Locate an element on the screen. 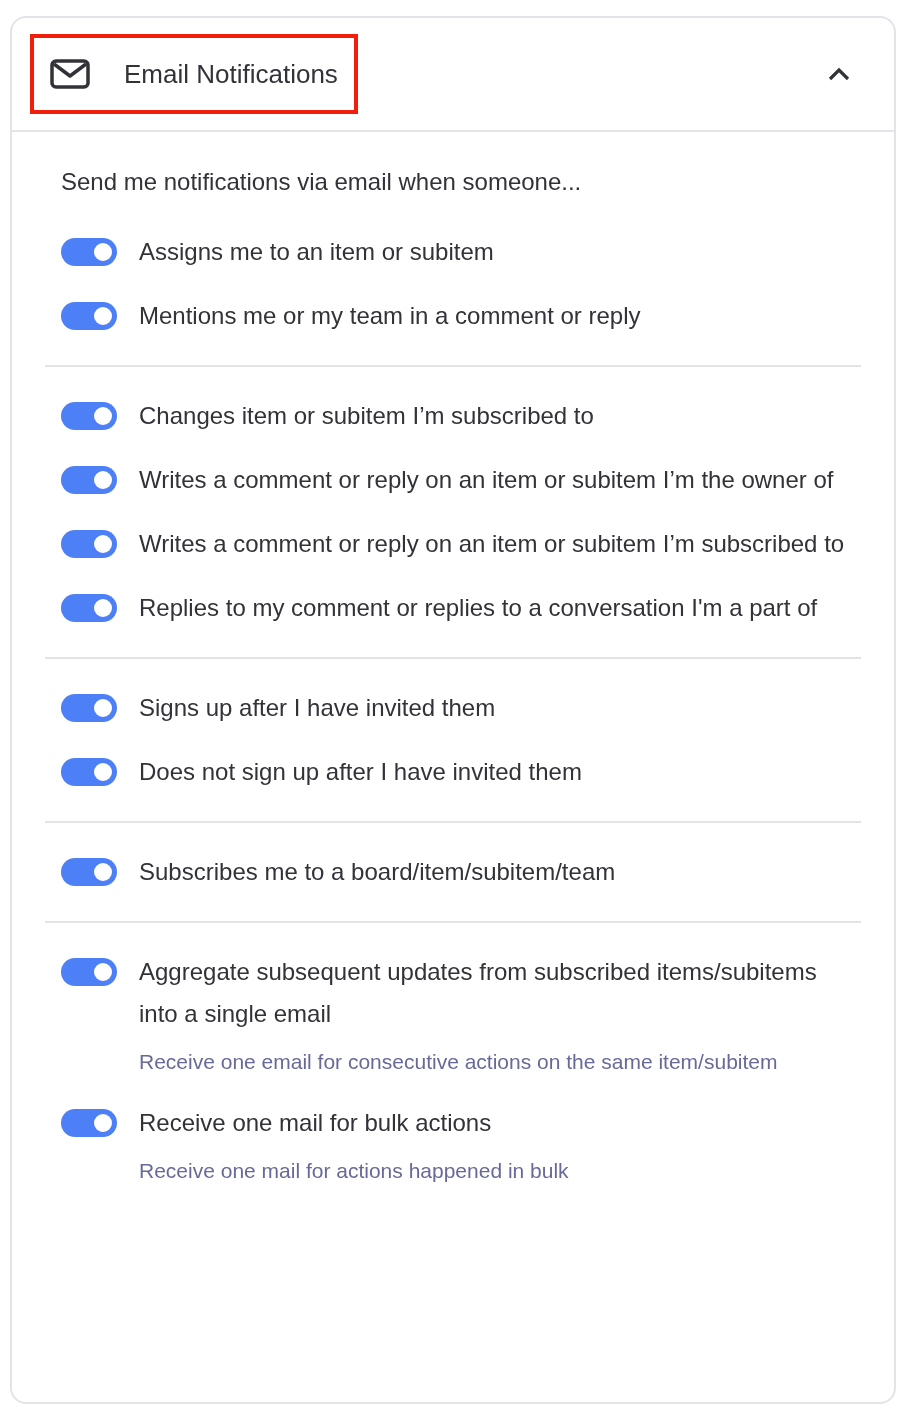 The height and width of the screenshot is (1420, 914). option-label: Receive one mail for bulk actions is located at coordinates (316, 1123).